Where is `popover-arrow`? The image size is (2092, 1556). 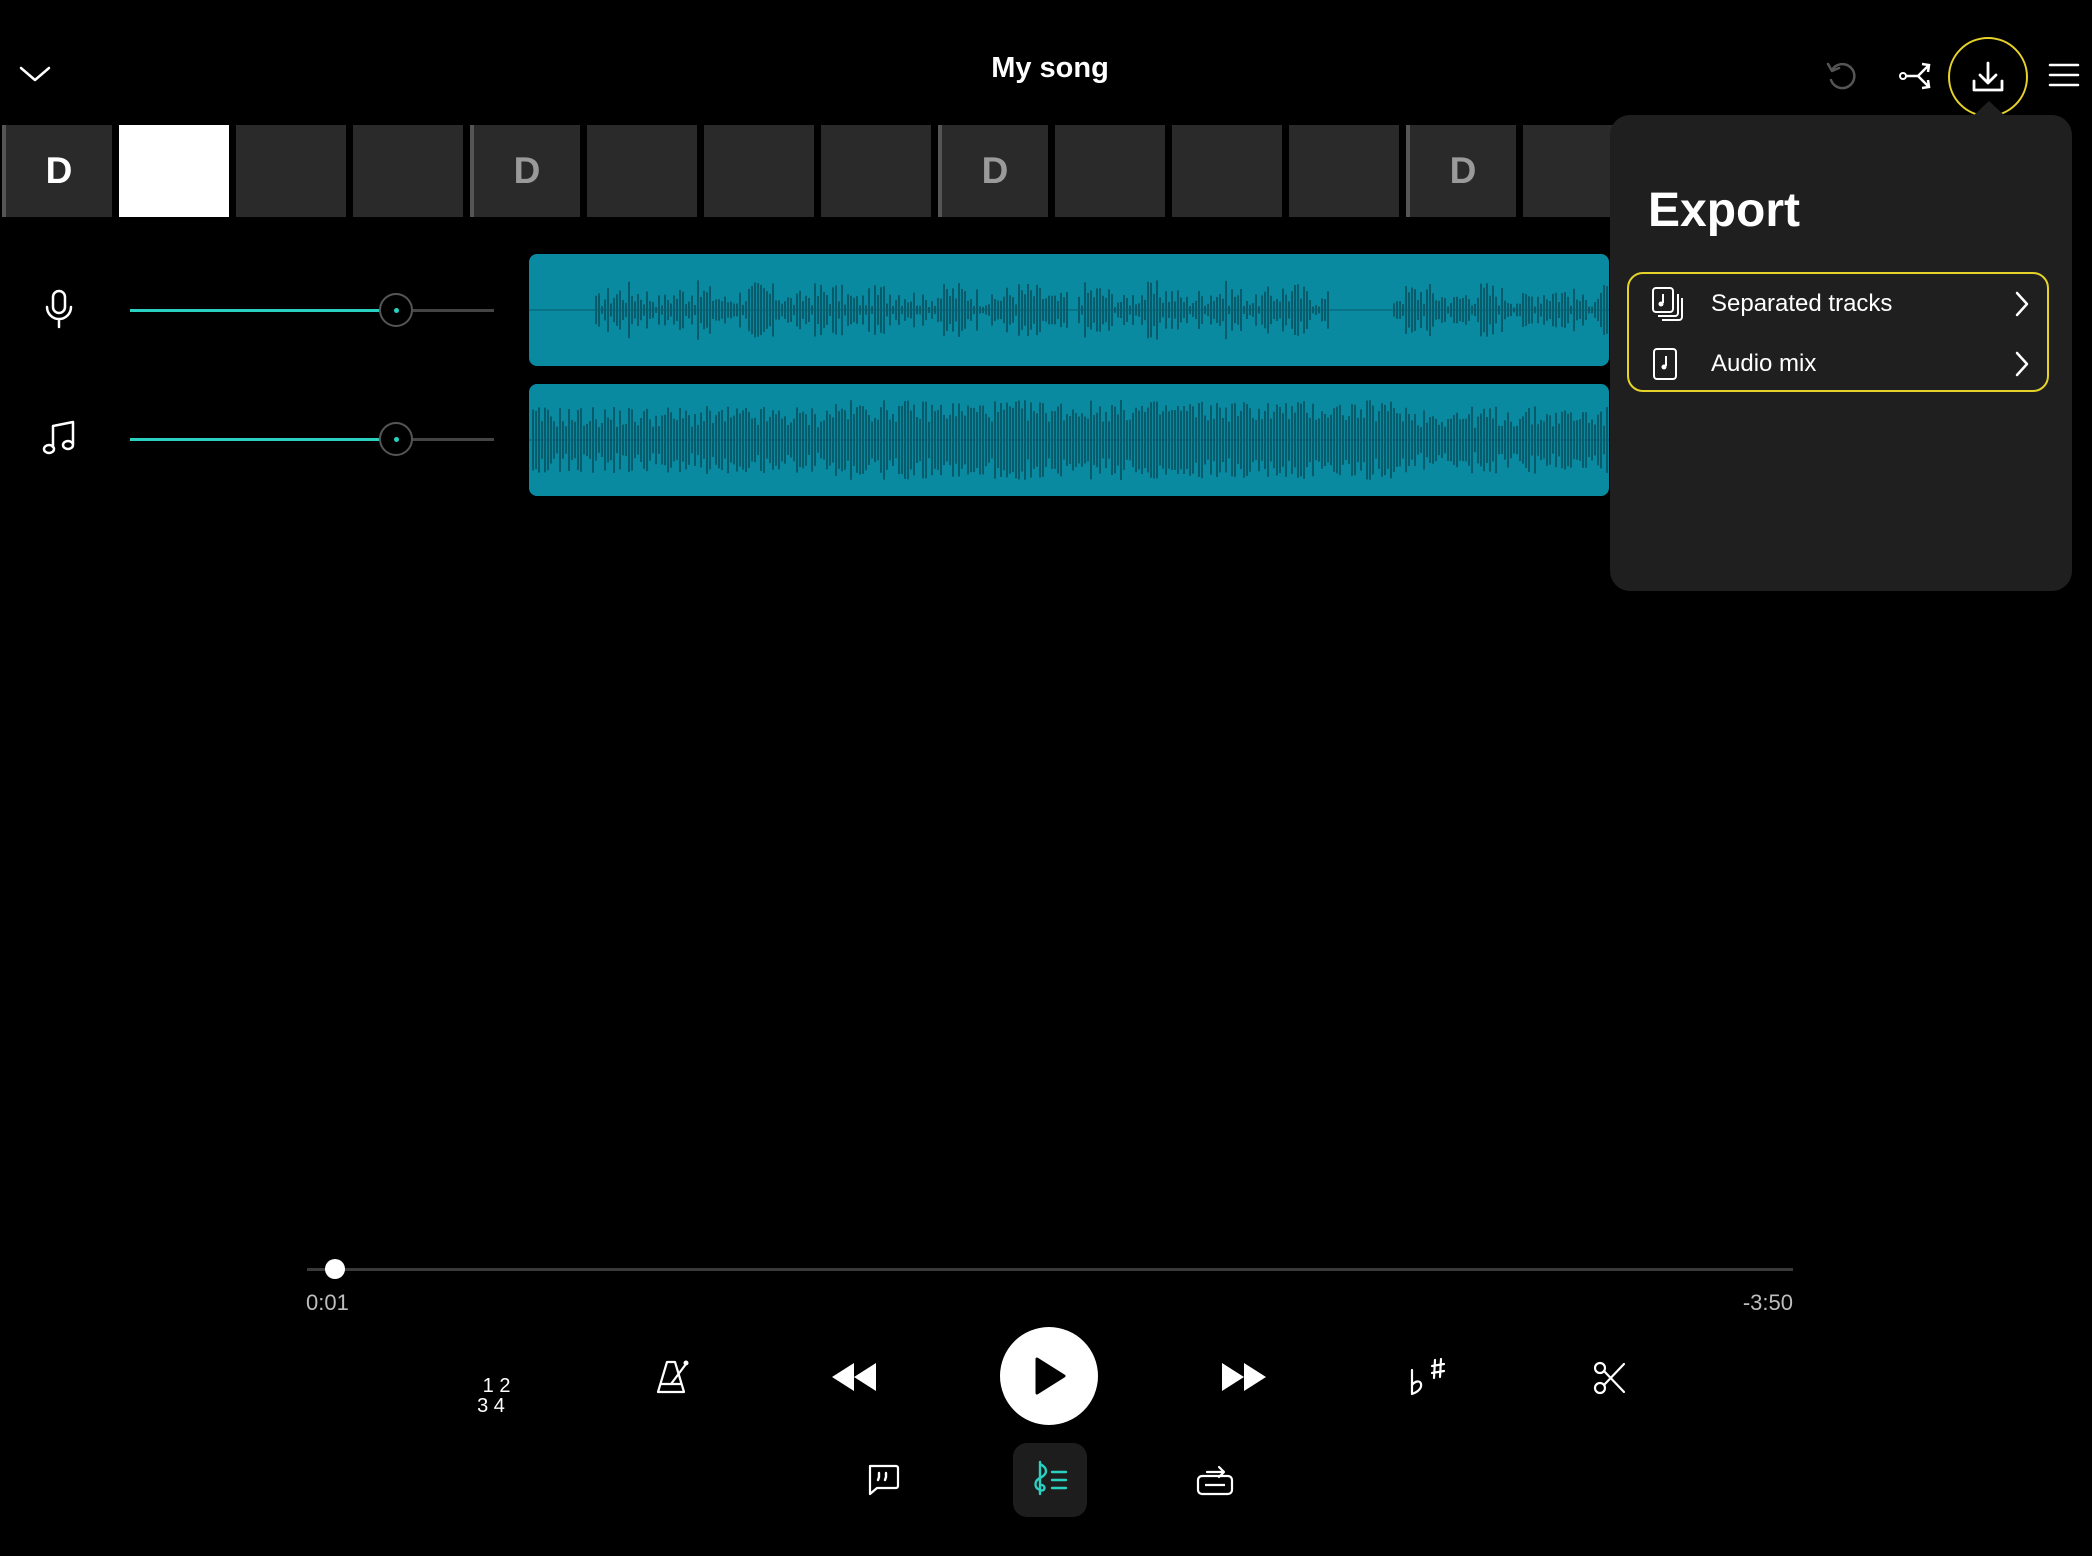
popover-arrow is located at coordinates (1989, 108).